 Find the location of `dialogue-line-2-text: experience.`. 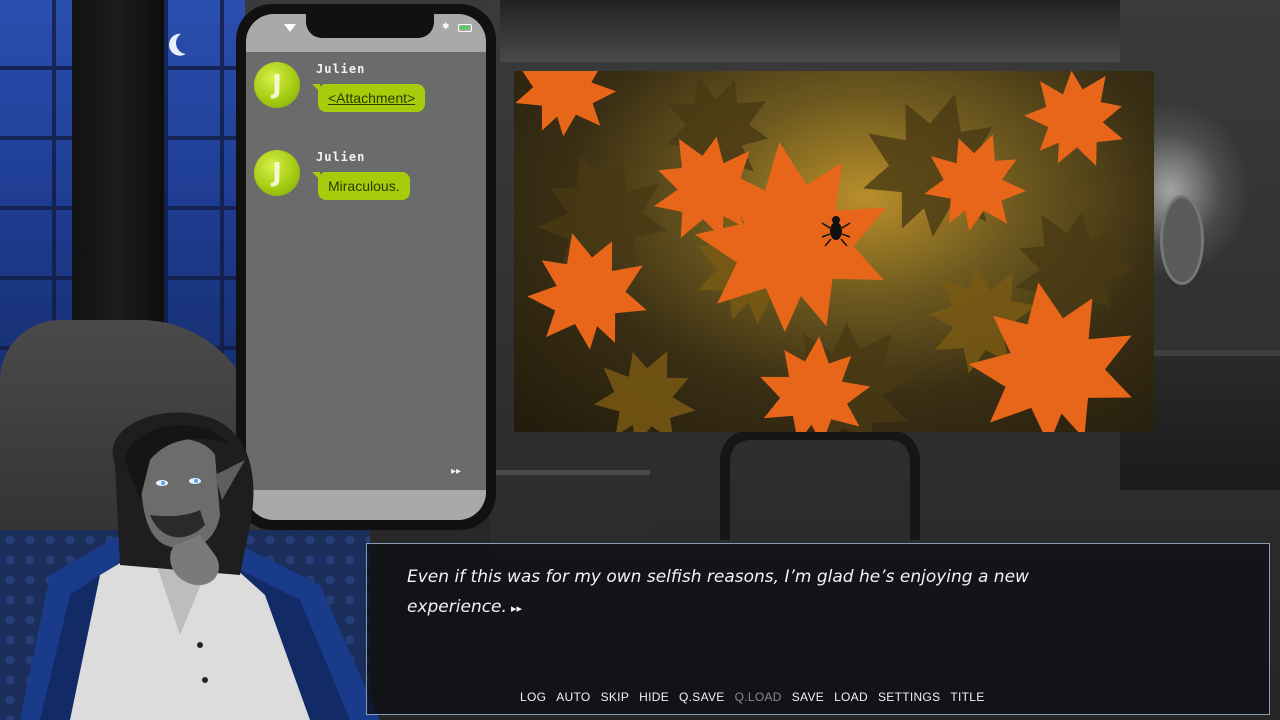

dialogue-line-2-text: experience. is located at coordinates (457, 607).